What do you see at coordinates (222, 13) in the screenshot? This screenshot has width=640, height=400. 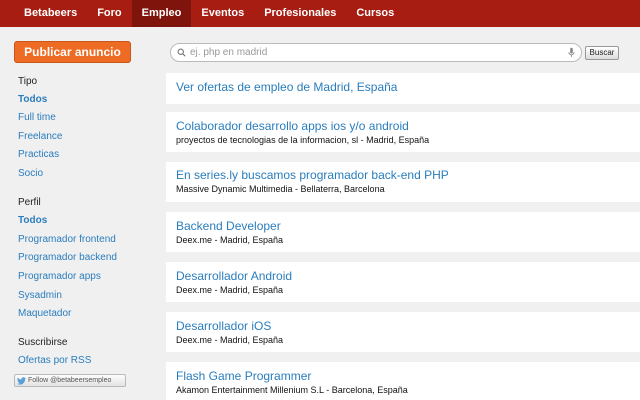 I see `nav-item-eventos: Eventos` at bounding box center [222, 13].